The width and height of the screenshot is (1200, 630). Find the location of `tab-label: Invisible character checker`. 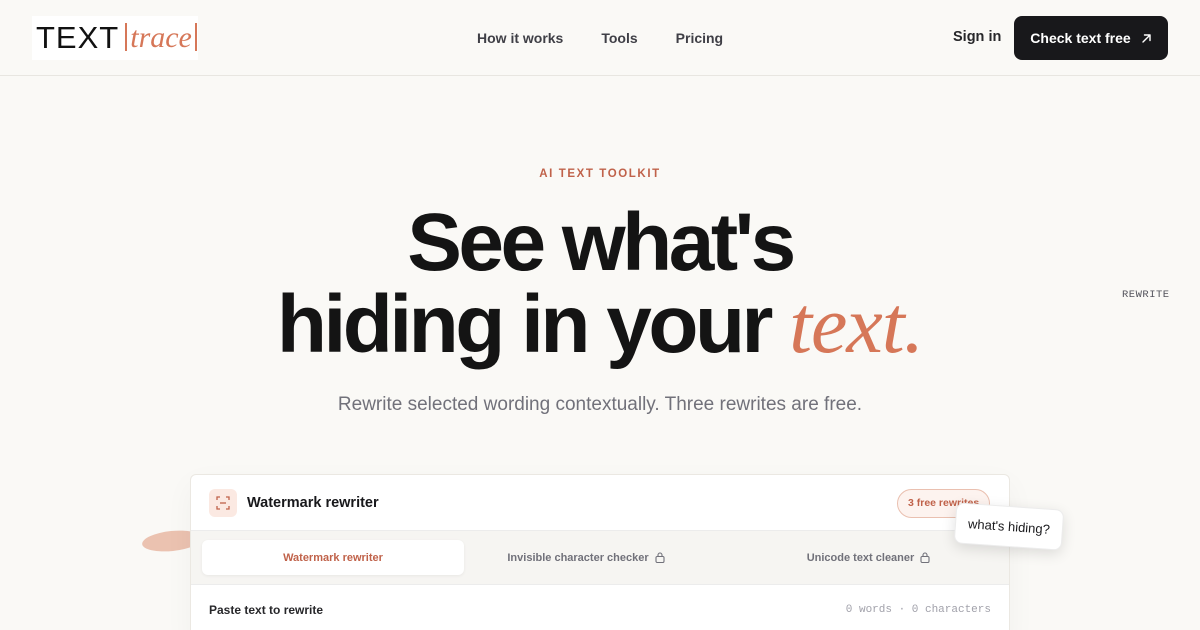

tab-label: Invisible character checker is located at coordinates (578, 557).